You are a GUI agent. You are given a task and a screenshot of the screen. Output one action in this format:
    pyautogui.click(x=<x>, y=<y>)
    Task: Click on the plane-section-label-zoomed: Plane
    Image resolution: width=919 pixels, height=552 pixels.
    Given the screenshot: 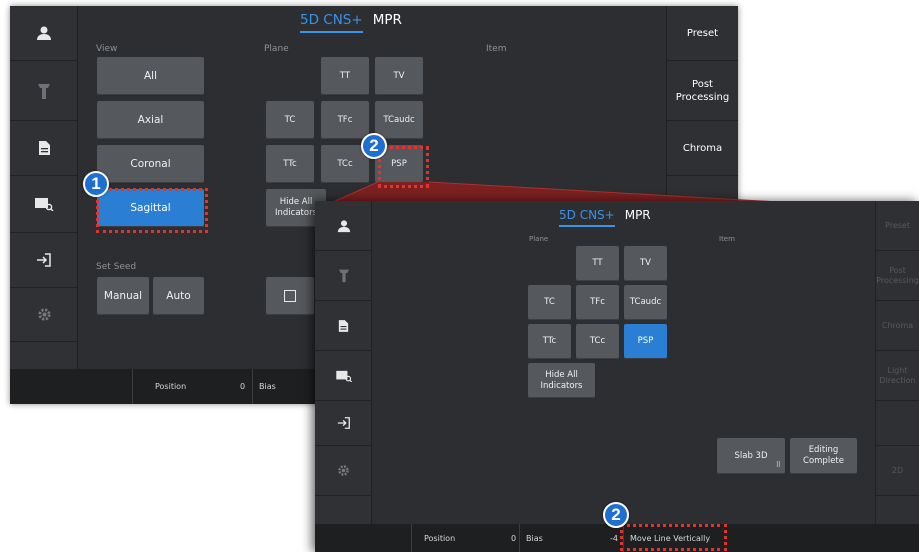 What is the action you would take?
    pyautogui.click(x=539, y=239)
    